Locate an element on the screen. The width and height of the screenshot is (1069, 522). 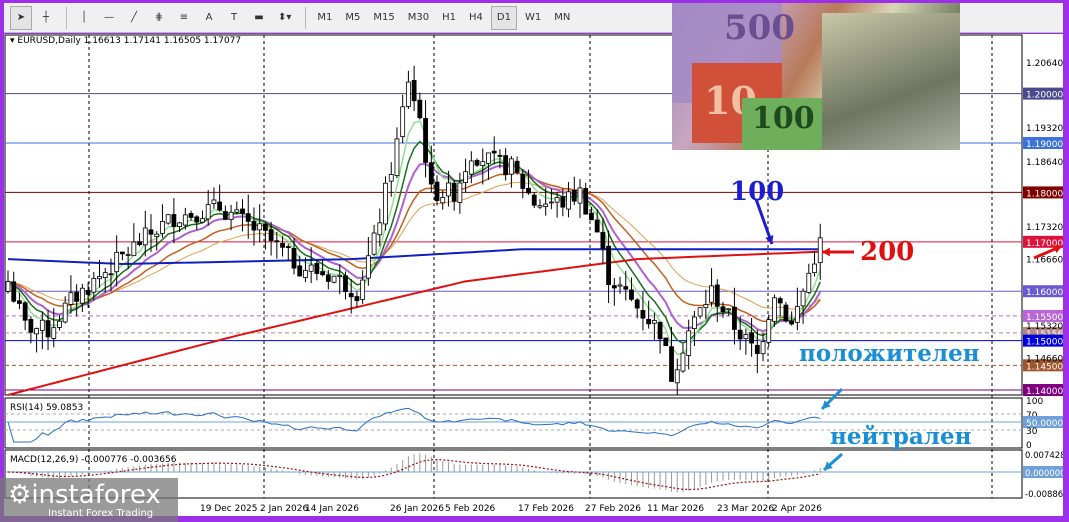
level-label: 1.15000 is located at coordinates (1044, 343).